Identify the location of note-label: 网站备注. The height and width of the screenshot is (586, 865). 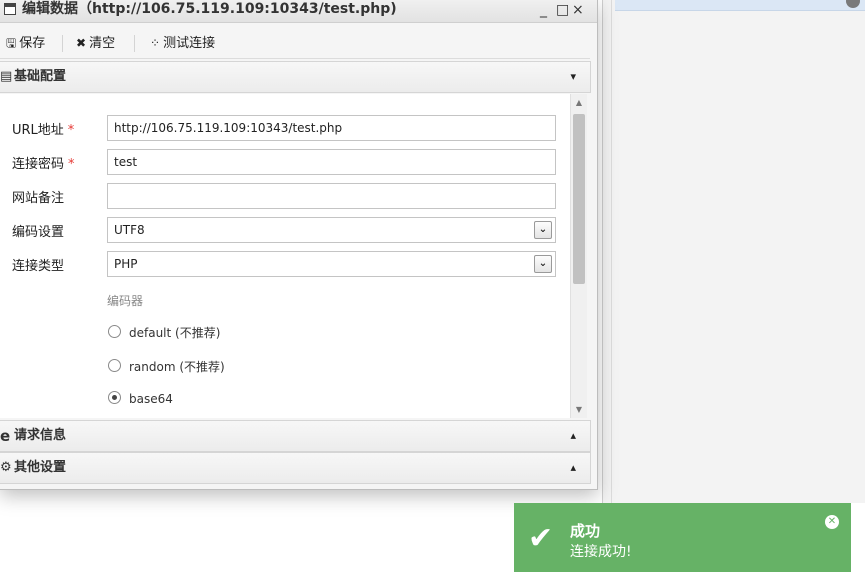
(38, 198).